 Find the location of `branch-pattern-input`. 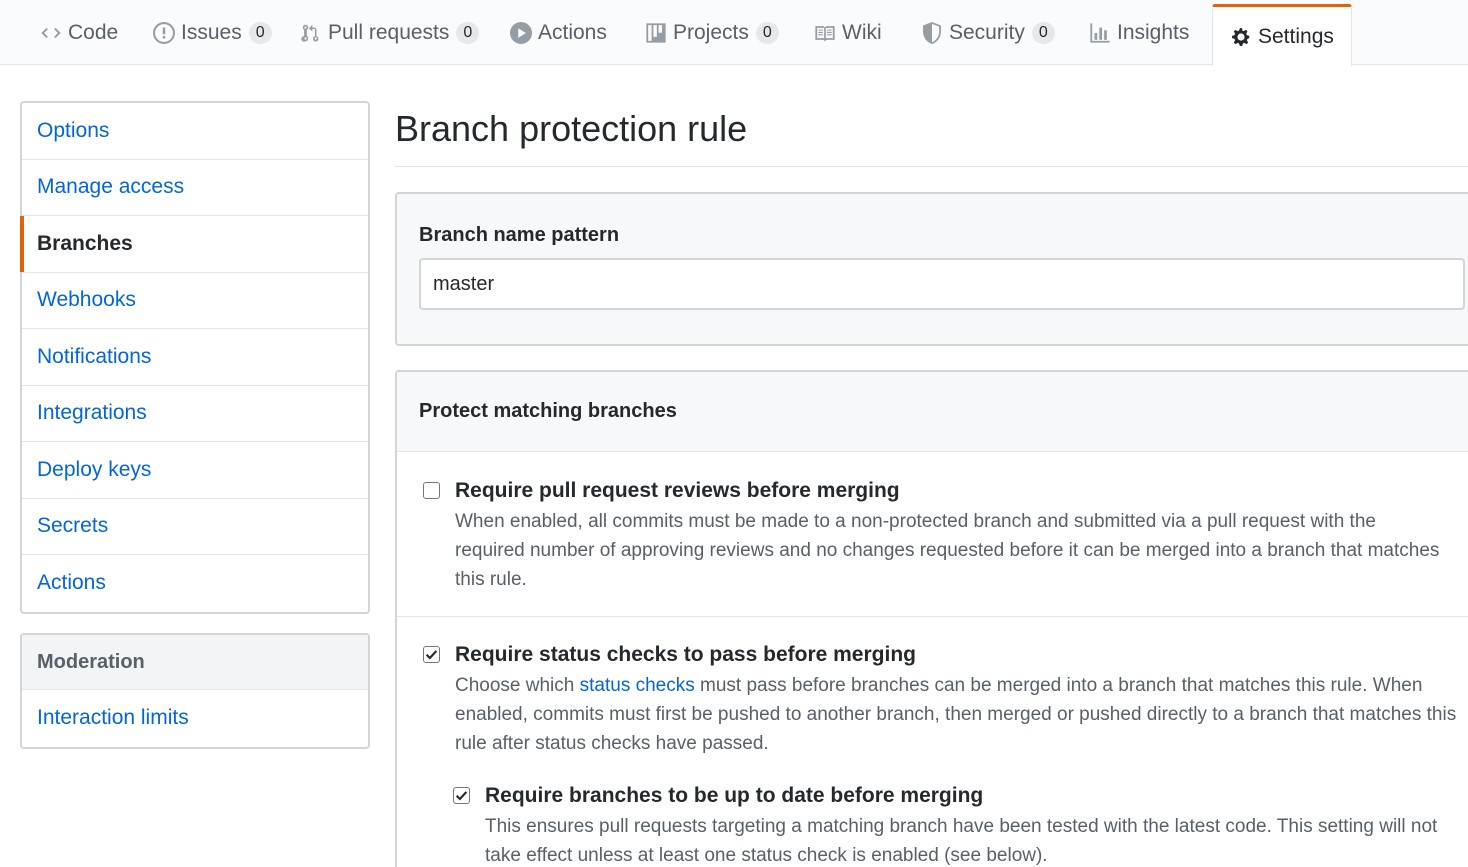

branch-pattern-input is located at coordinates (942, 284).